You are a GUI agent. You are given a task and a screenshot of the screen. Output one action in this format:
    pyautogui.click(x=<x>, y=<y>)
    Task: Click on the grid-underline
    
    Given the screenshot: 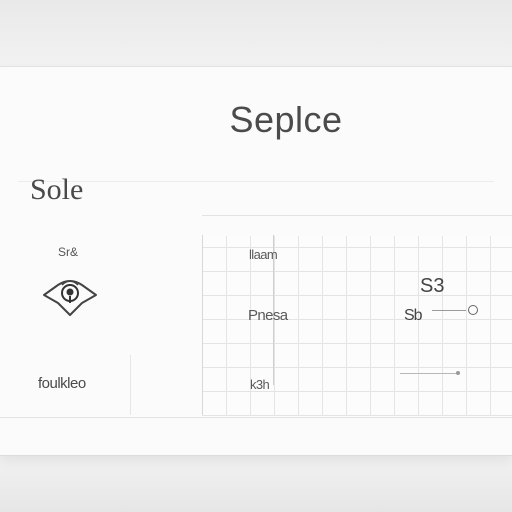 What is the action you would take?
    pyautogui.click(x=430, y=373)
    